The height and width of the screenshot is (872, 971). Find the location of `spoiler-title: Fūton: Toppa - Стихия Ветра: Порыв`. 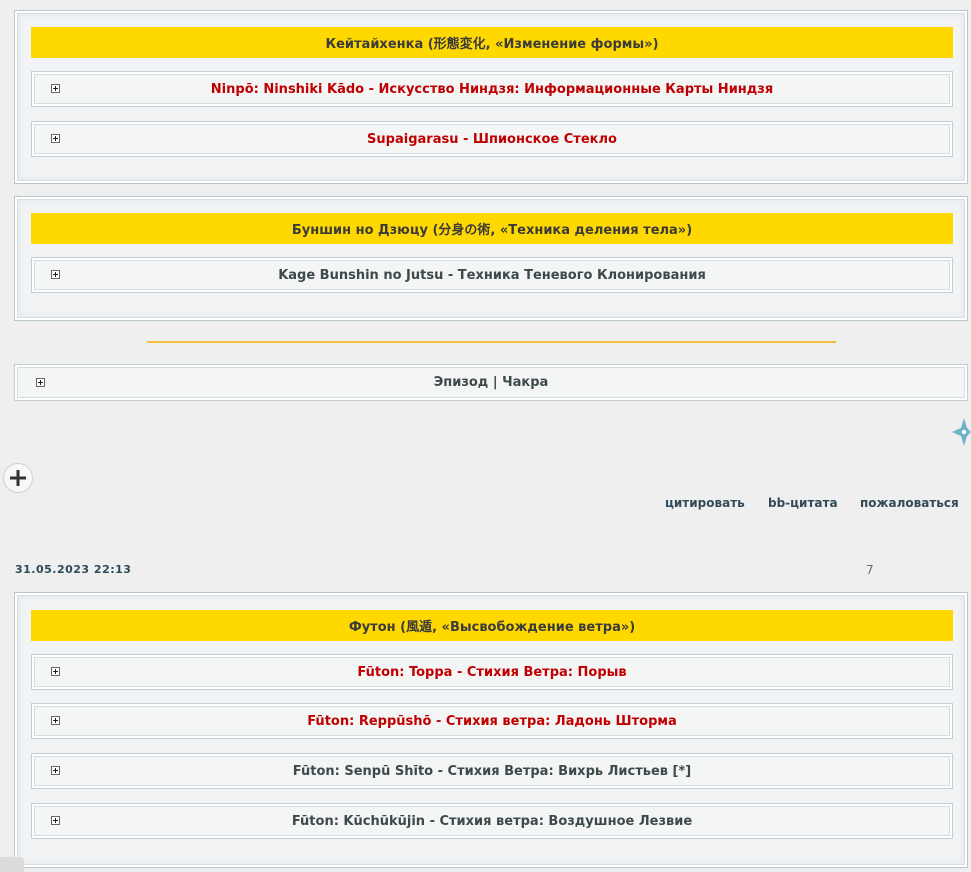

spoiler-title: Fūton: Toppa - Стихия Ветра: Порыв is located at coordinates (492, 672).